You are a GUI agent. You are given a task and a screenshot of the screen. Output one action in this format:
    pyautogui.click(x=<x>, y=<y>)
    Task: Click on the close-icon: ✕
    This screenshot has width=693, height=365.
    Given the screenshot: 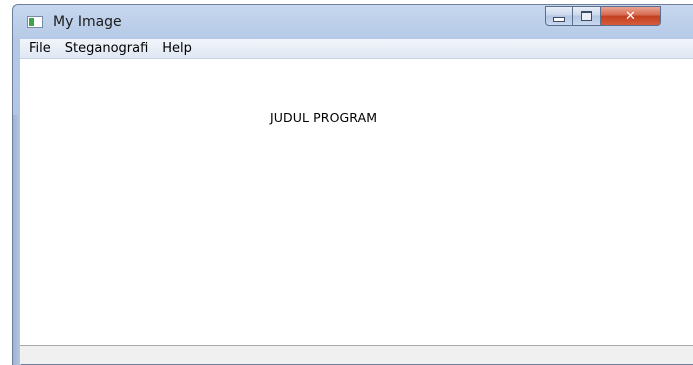 What is the action you would take?
    pyautogui.click(x=630, y=16)
    